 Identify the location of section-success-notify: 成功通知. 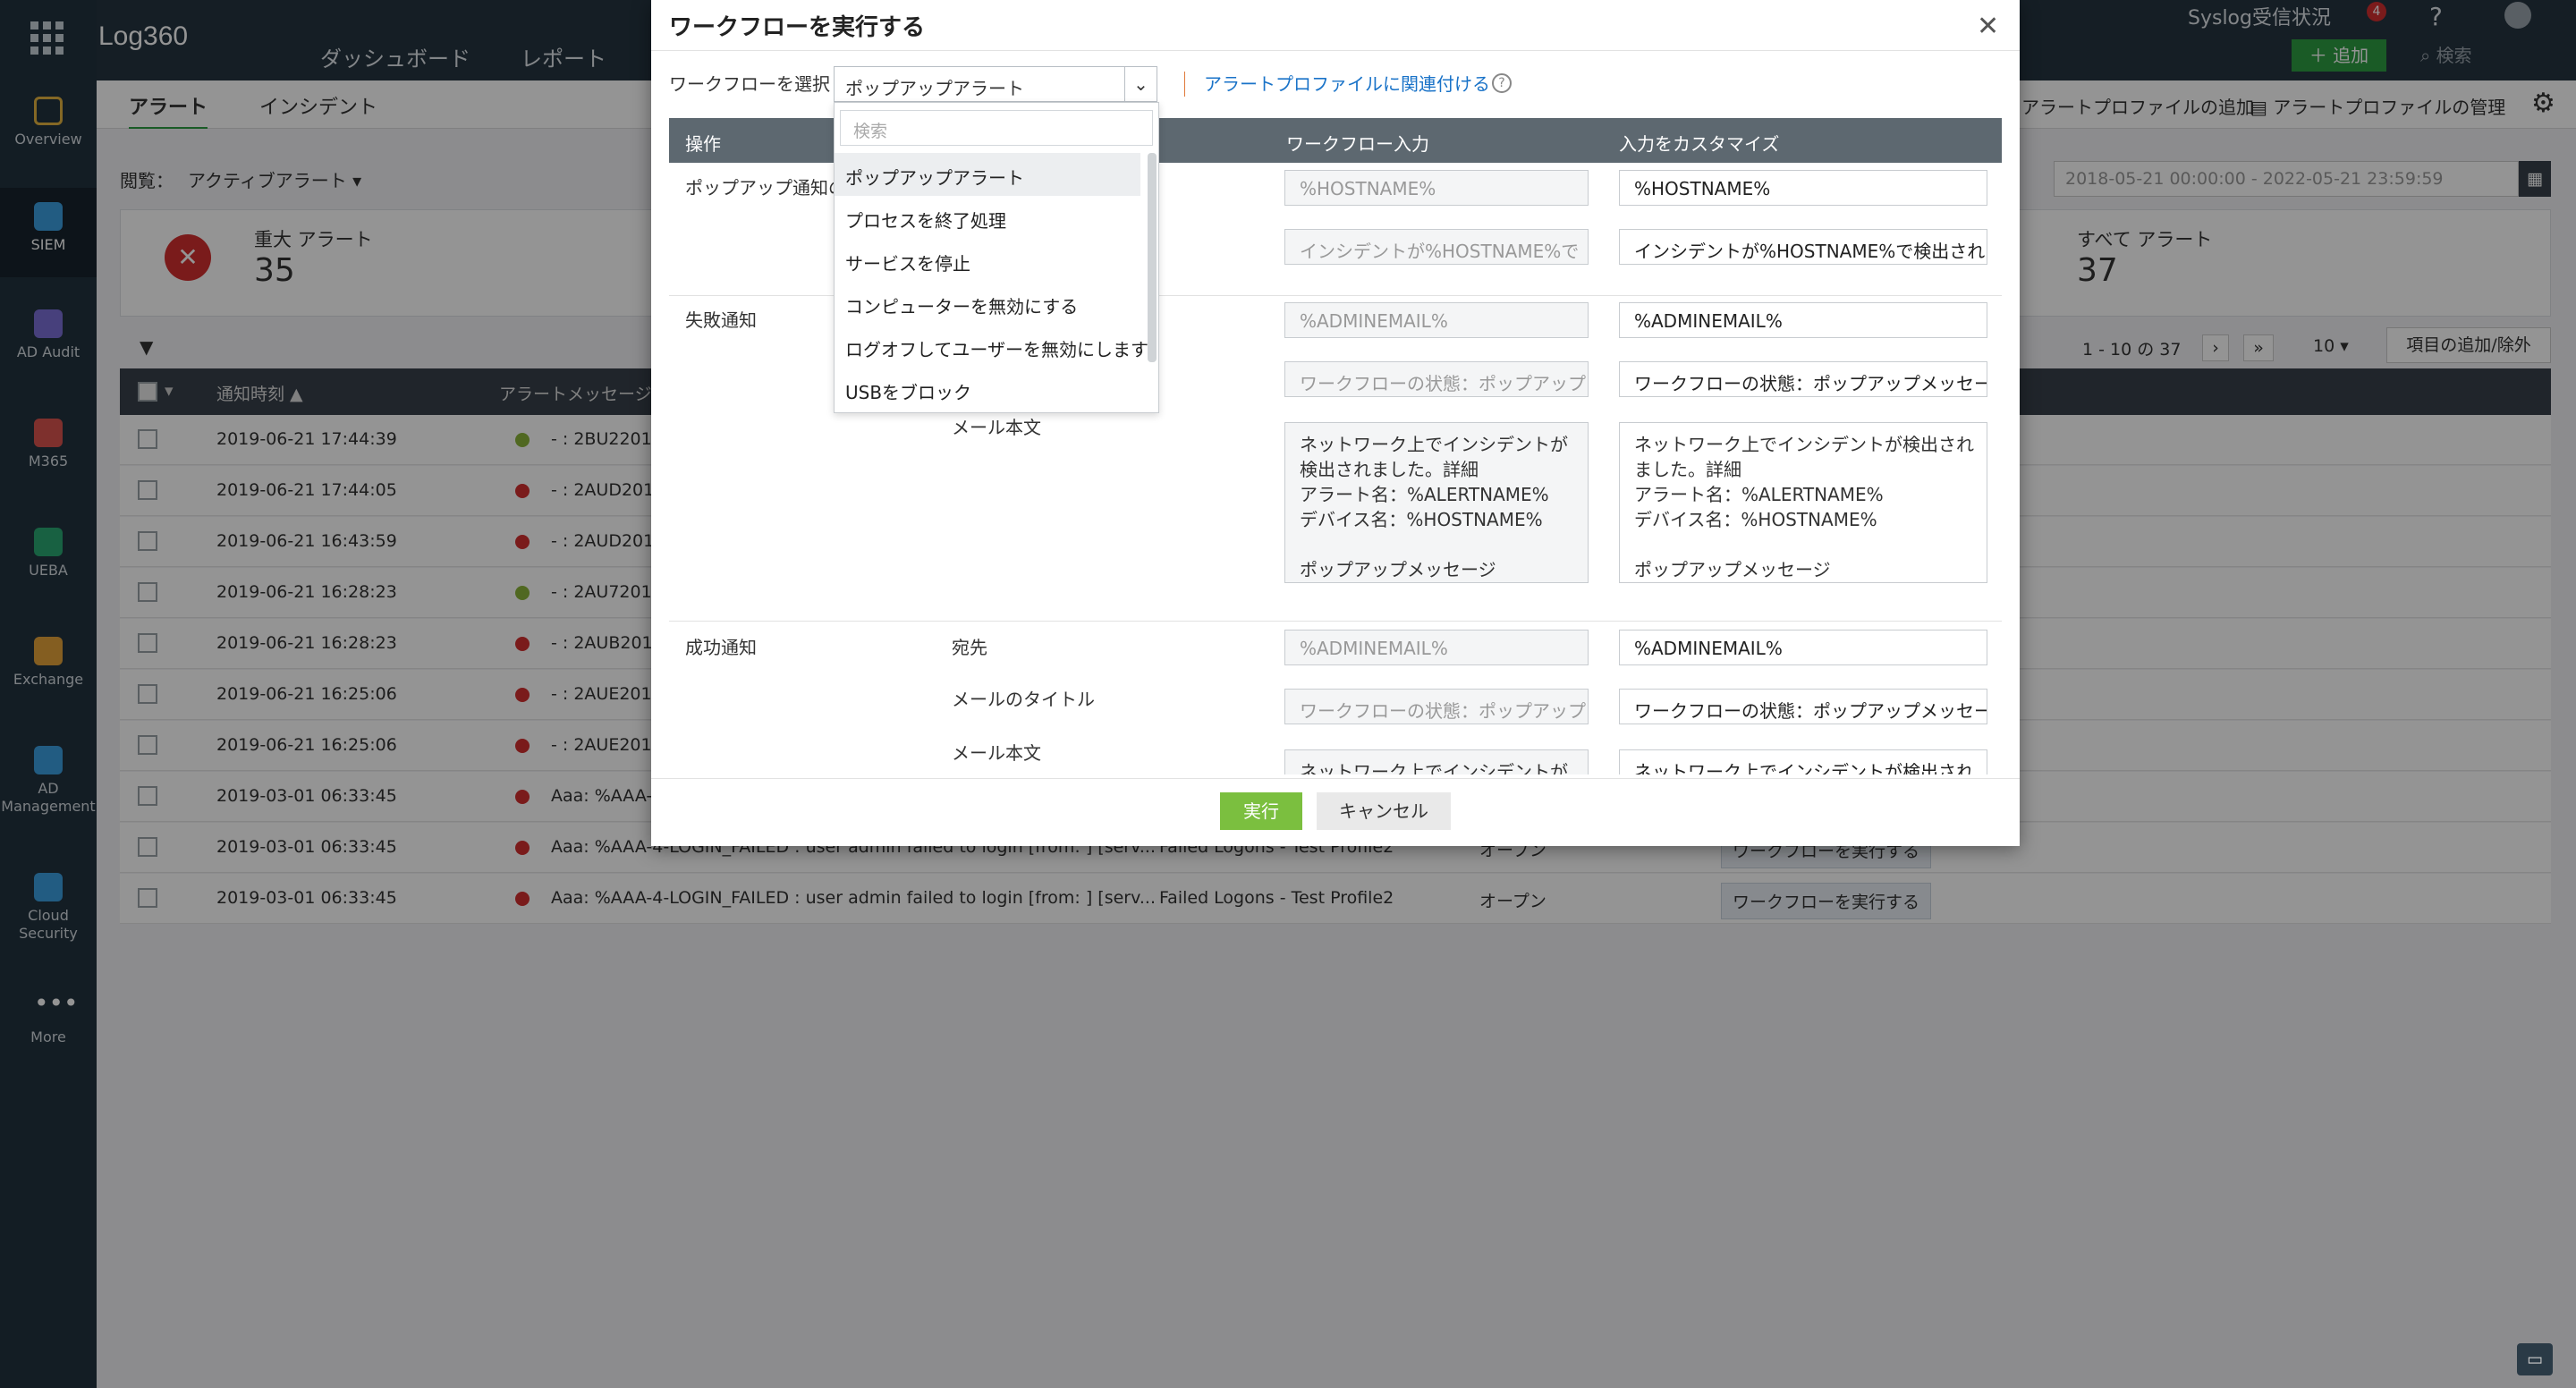
(721, 648).